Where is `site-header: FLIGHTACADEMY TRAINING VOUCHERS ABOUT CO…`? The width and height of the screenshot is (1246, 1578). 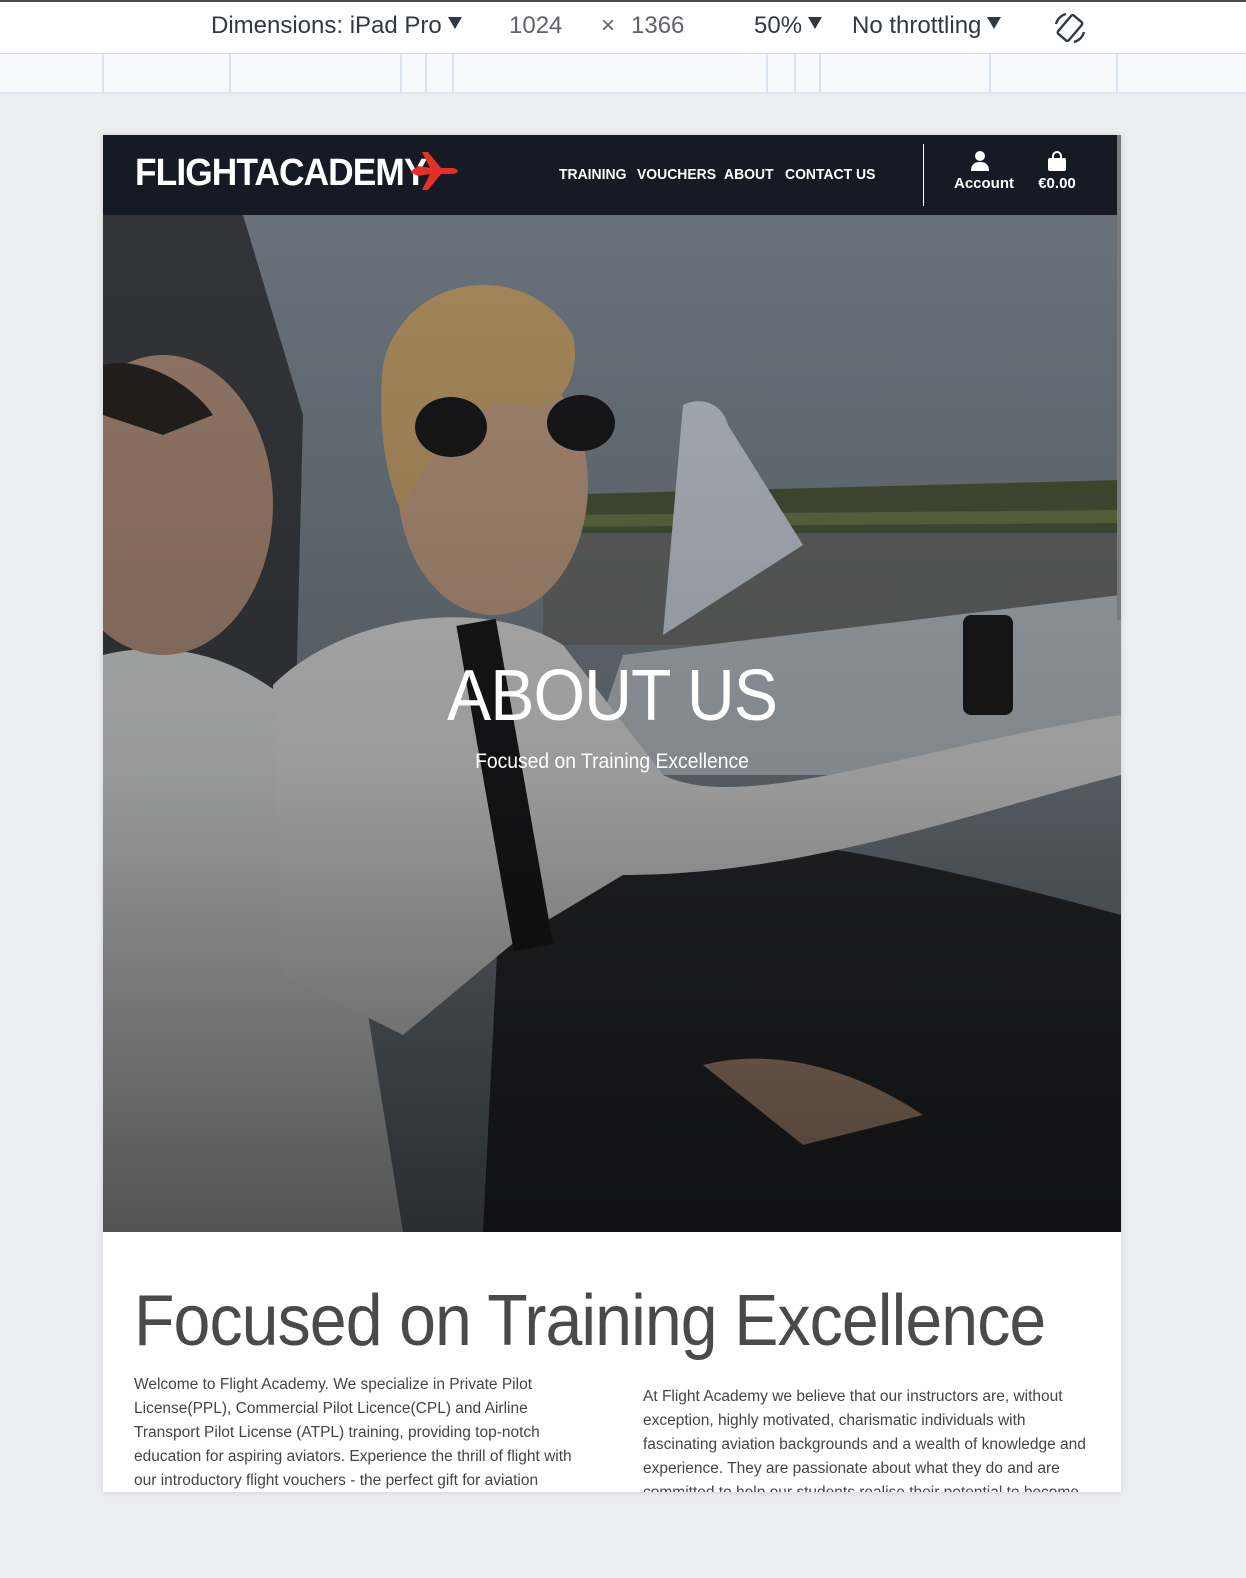
site-header: FLIGHTACADEMY TRAINING VOUCHERS ABOUT CO… is located at coordinates (612, 175).